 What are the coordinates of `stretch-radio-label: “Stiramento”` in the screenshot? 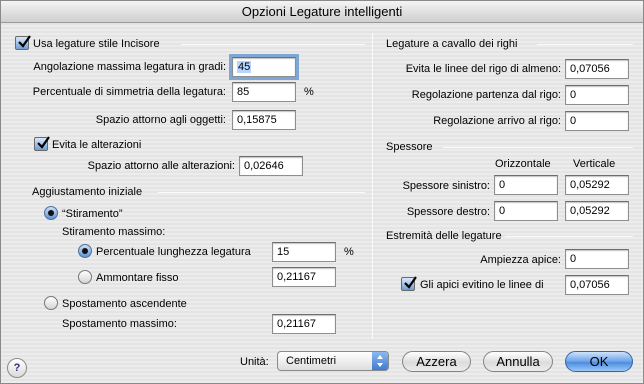 It's located at (92, 214).